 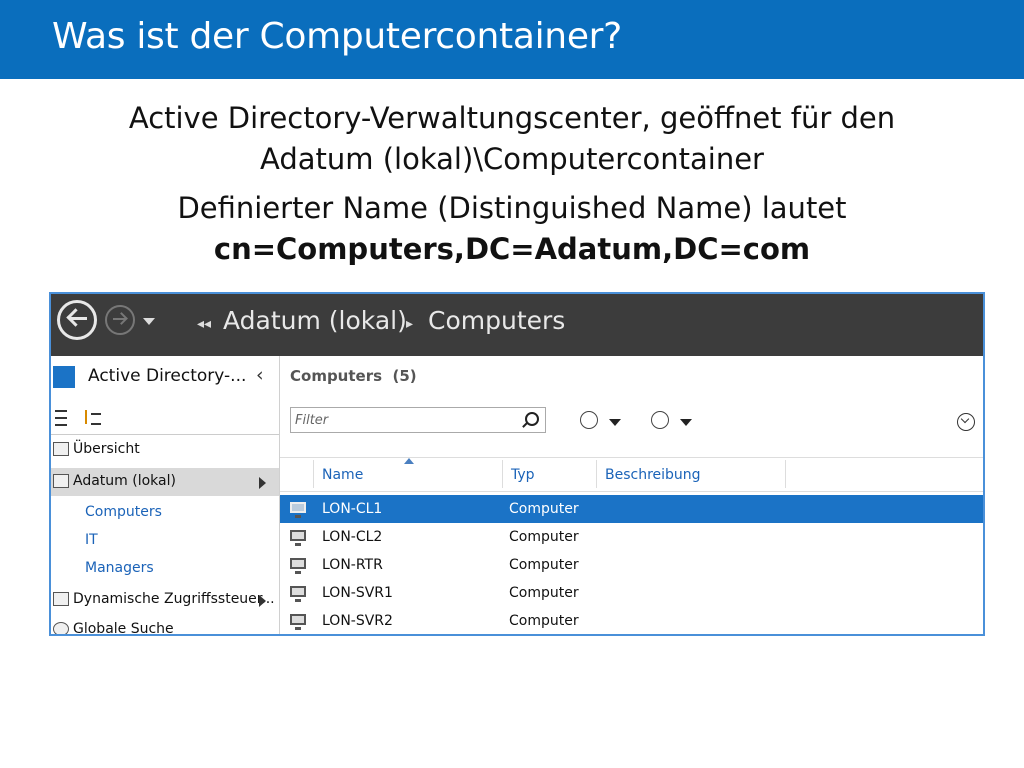 What do you see at coordinates (337, 36) in the screenshot?
I see `slide-title: Was ist der Computercontainer?` at bounding box center [337, 36].